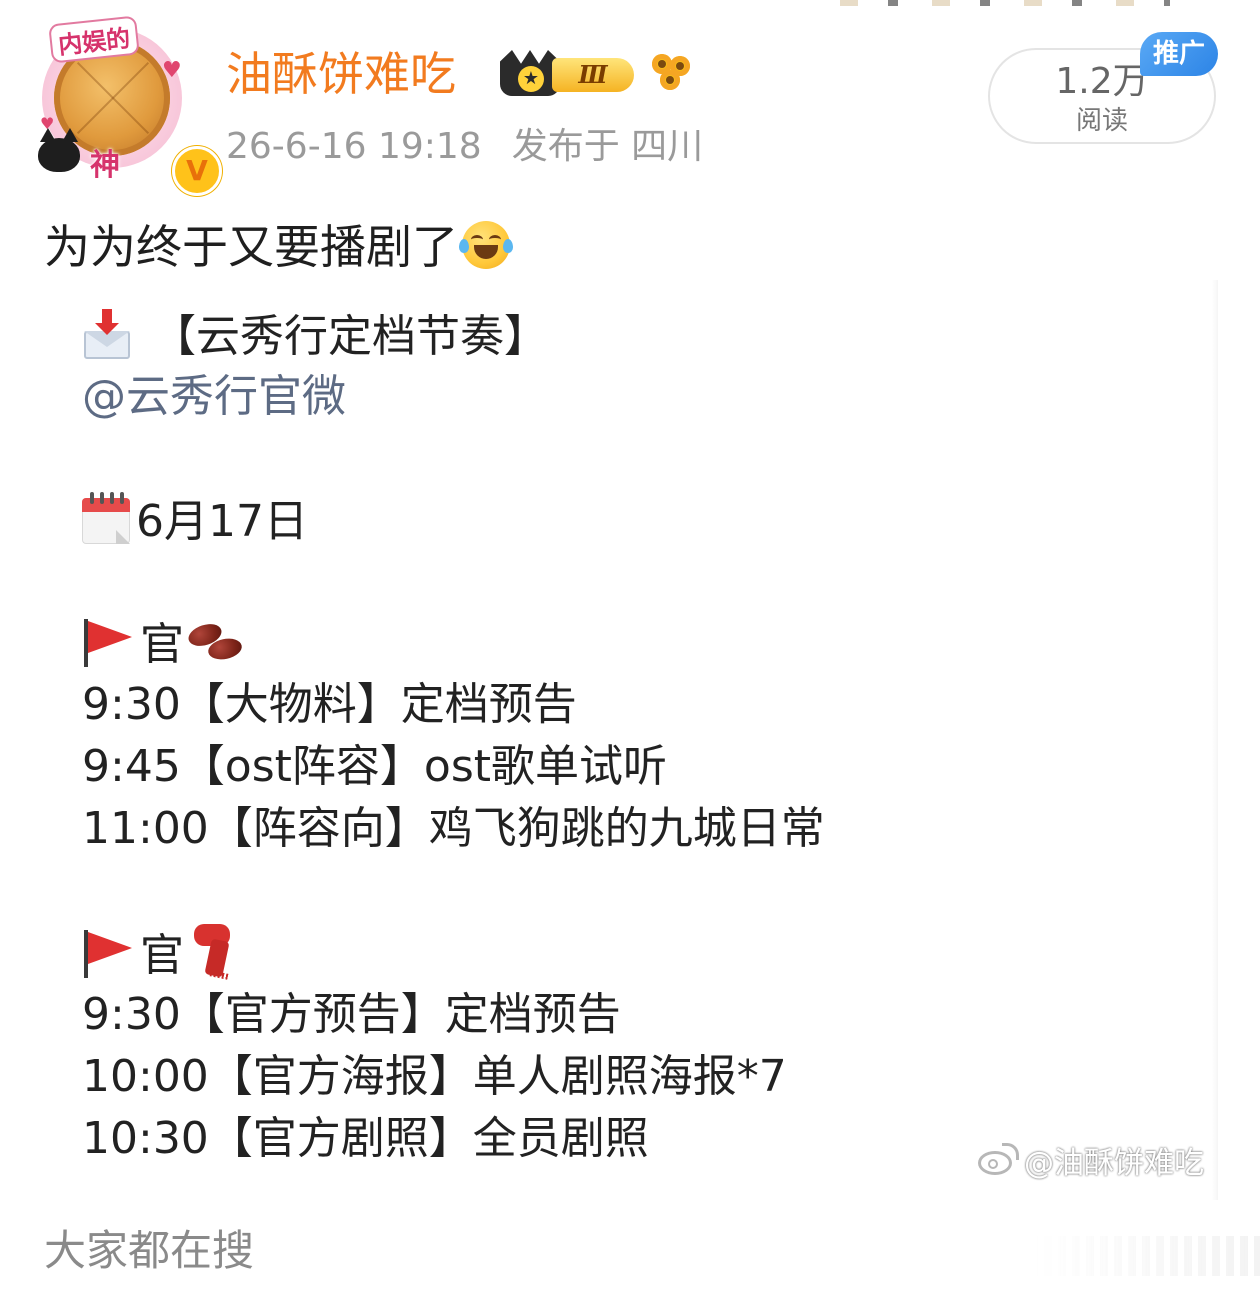 This screenshot has height=1289, width=1260. What do you see at coordinates (107, 329) in the screenshot?
I see `arrow-head` at bounding box center [107, 329].